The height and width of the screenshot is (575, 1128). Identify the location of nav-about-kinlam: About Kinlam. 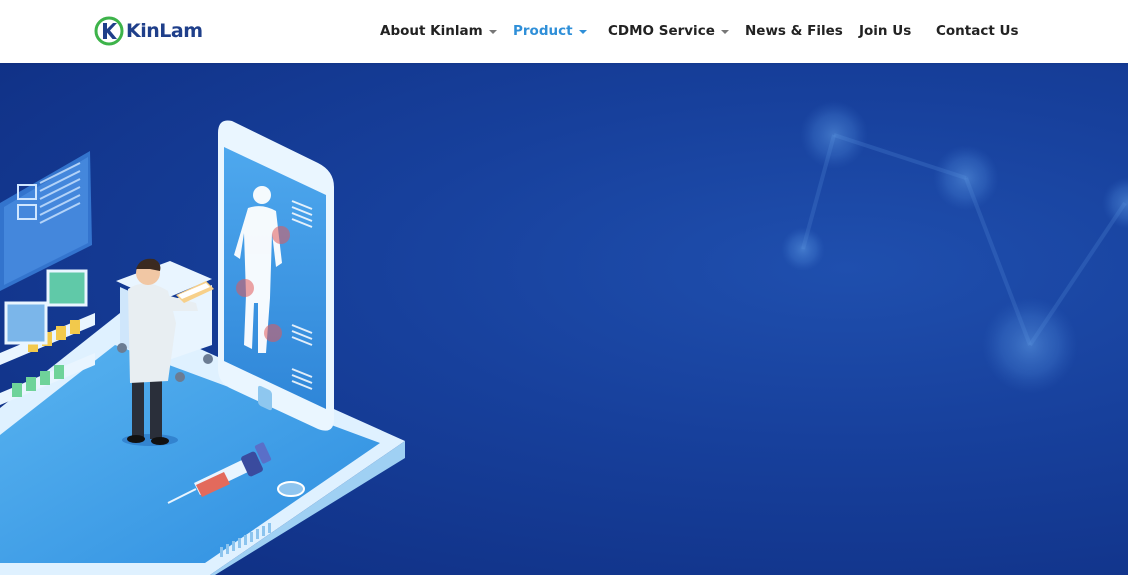
(438, 31).